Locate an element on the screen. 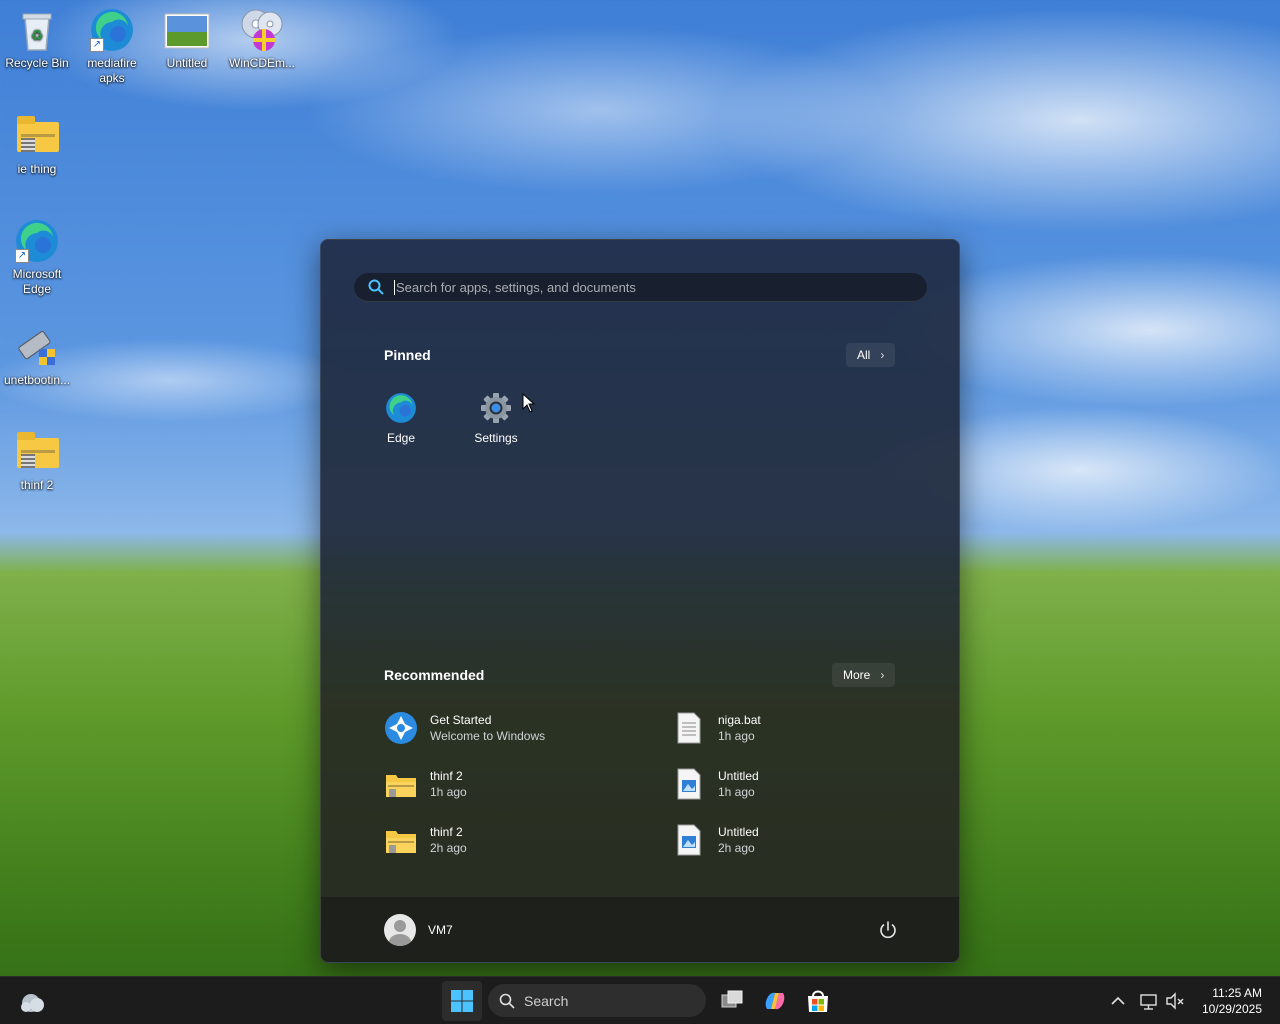 This screenshot has width=1280, height=1024. all-apps-button: All › is located at coordinates (871, 355).